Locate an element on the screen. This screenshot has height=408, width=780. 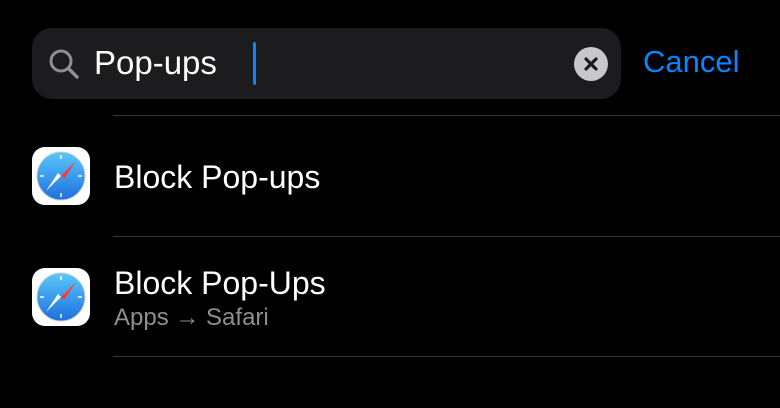
search-input: Pop-ups is located at coordinates (155, 63).